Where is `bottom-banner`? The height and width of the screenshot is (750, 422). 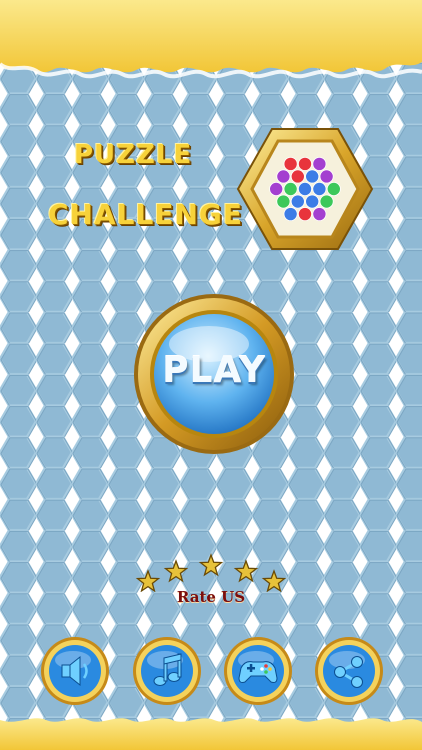
bottom-banner is located at coordinates (211, 734).